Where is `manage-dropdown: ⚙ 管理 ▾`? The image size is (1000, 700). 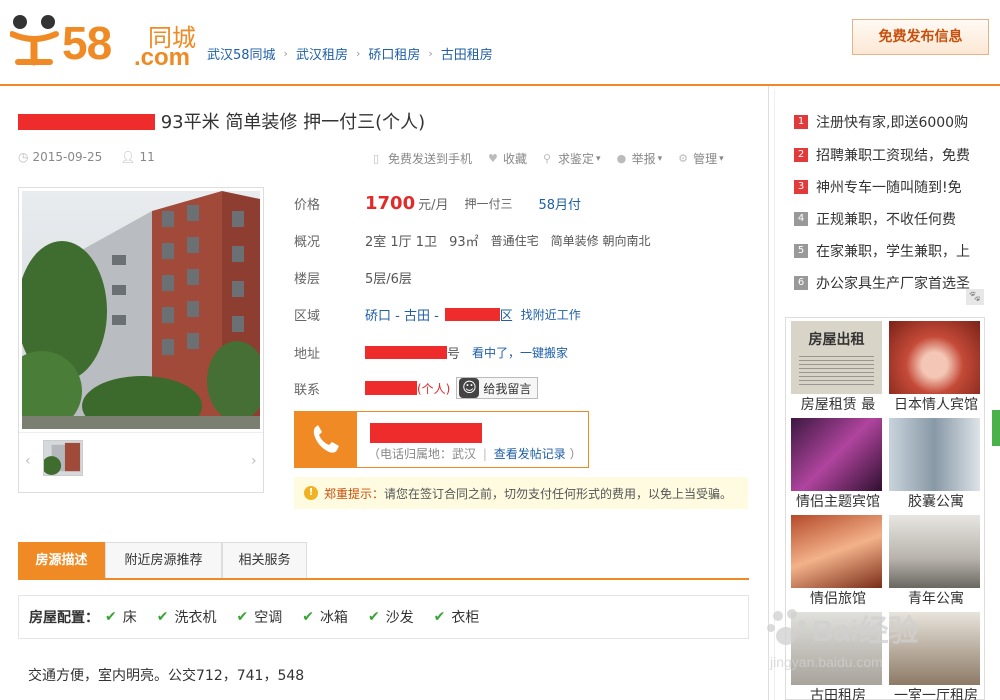
manage-dropdown: ⚙ 管理 ▾ is located at coordinates (701, 158).